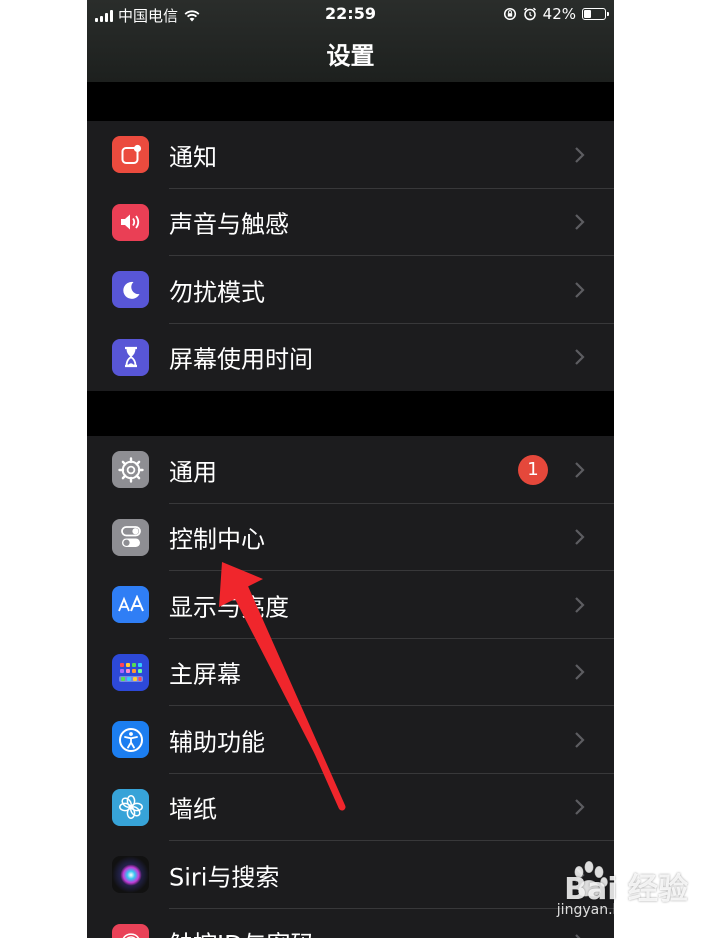 Image resolution: width=702 pixels, height=938 pixels. I want to click on notification-badge: 1, so click(533, 469).